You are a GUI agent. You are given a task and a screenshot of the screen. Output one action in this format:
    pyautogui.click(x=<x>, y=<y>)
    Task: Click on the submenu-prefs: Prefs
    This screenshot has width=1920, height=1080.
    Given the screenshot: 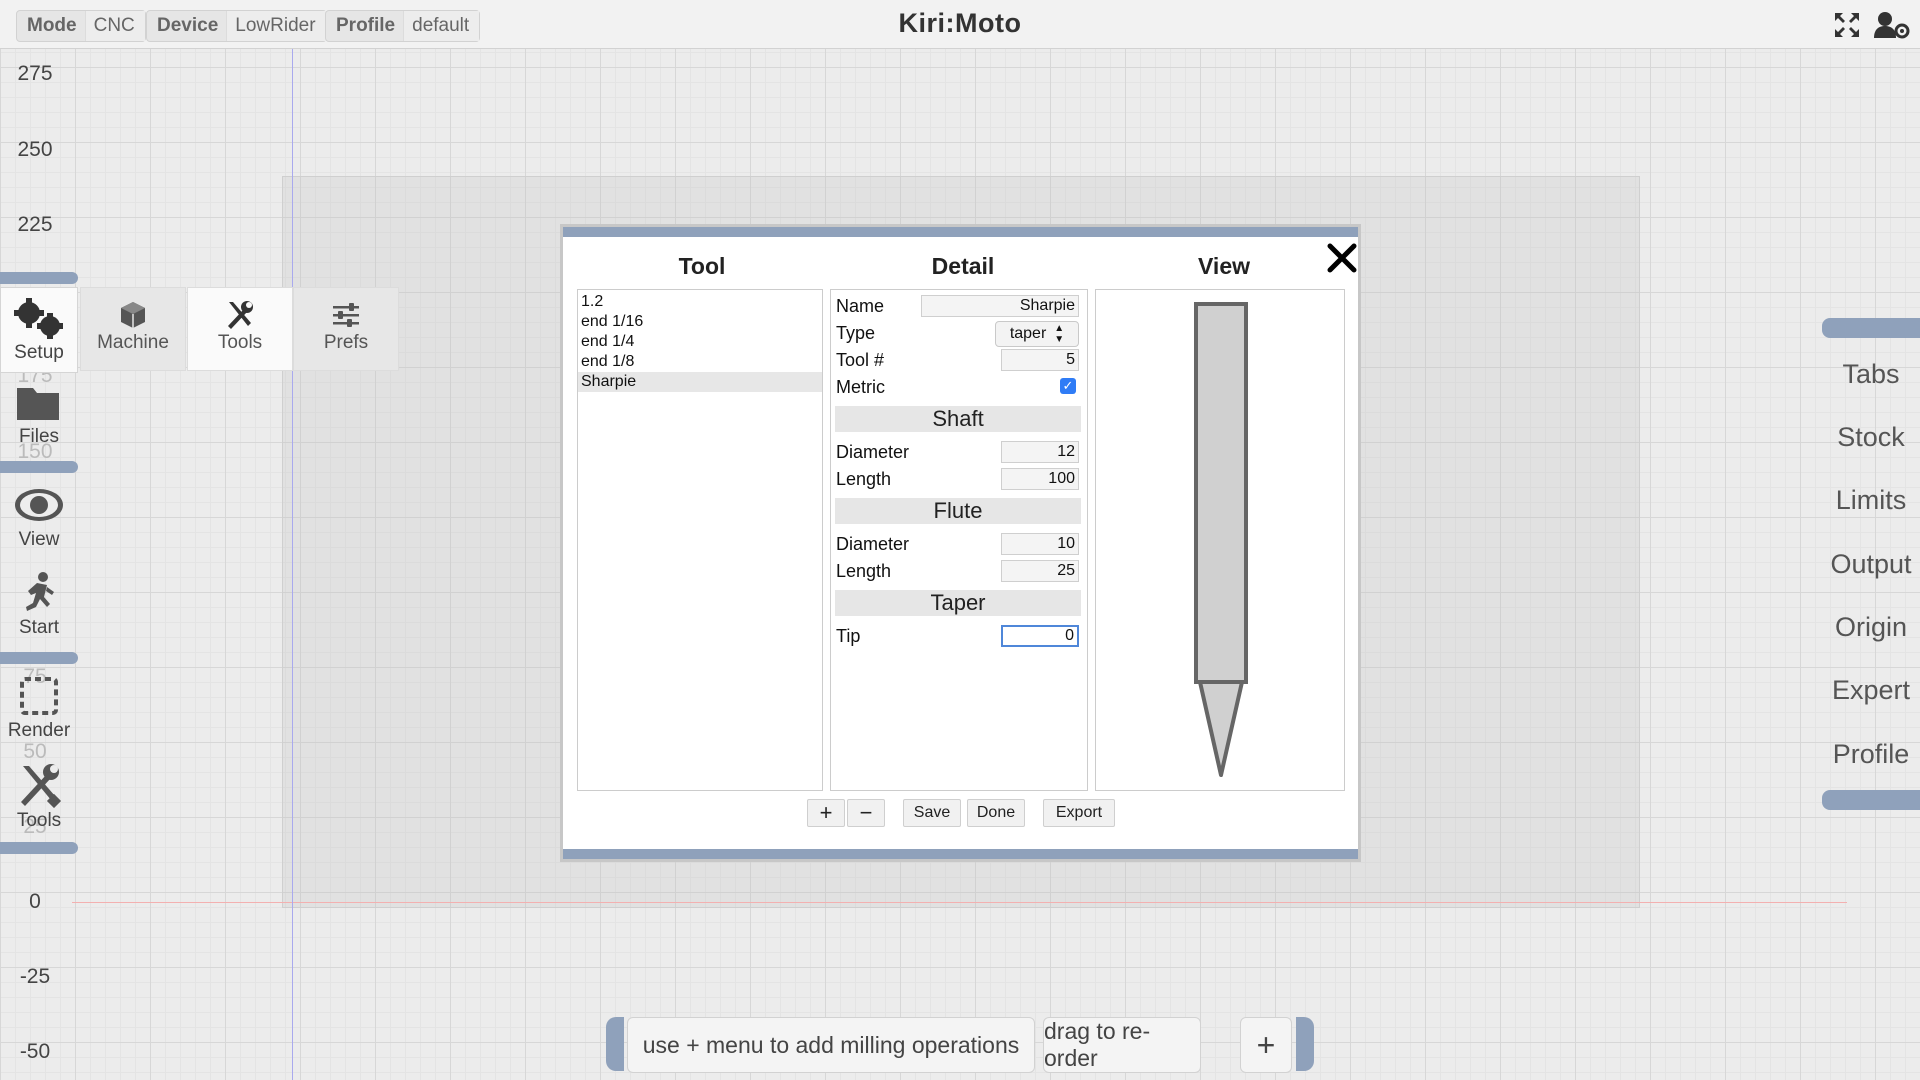 What is the action you would take?
    pyautogui.click(x=346, y=329)
    